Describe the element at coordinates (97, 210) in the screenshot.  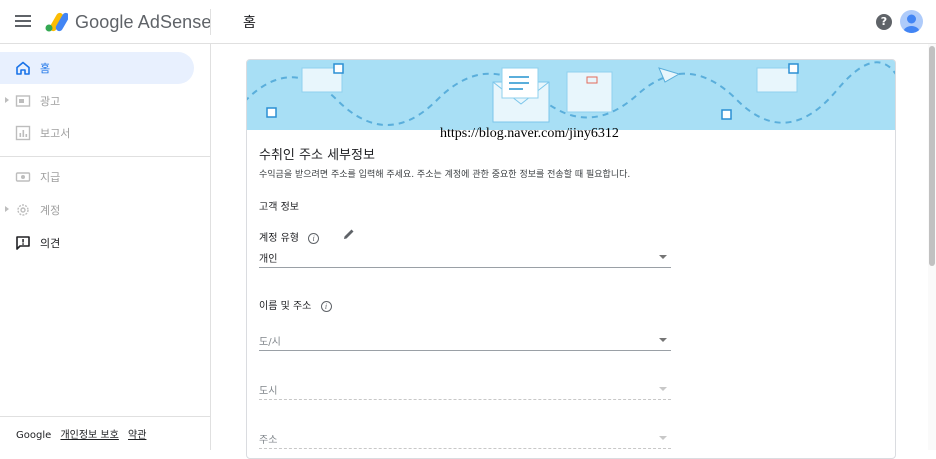
I see `sidebar-item-account: 계정` at that location.